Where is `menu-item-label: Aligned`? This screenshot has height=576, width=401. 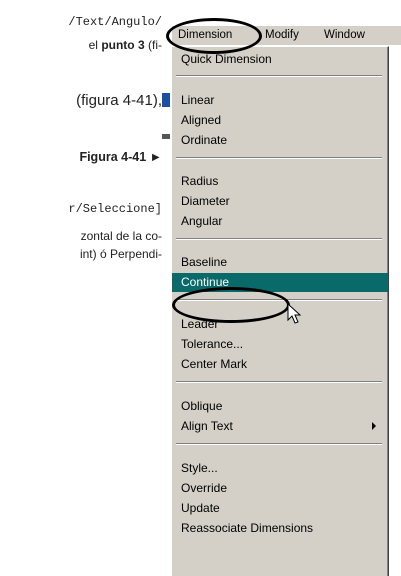 menu-item-label: Aligned is located at coordinates (201, 120).